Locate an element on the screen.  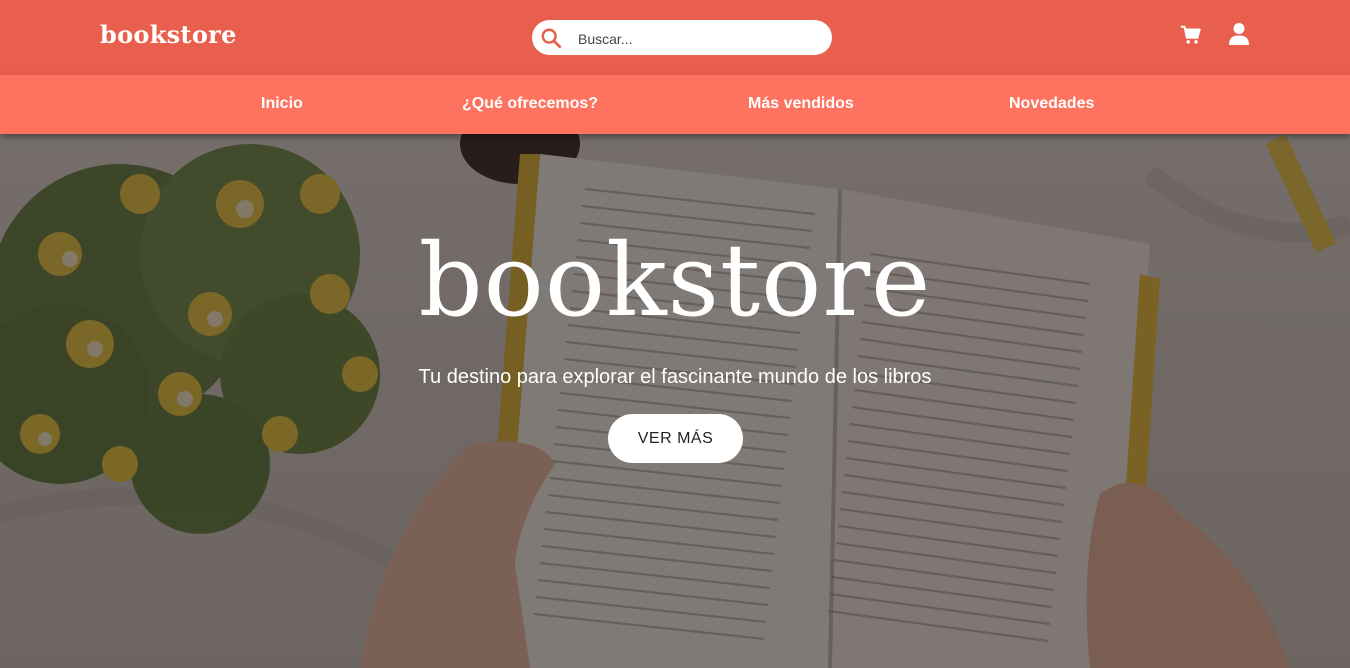
hero-title: bookstore is located at coordinates (675, 280).